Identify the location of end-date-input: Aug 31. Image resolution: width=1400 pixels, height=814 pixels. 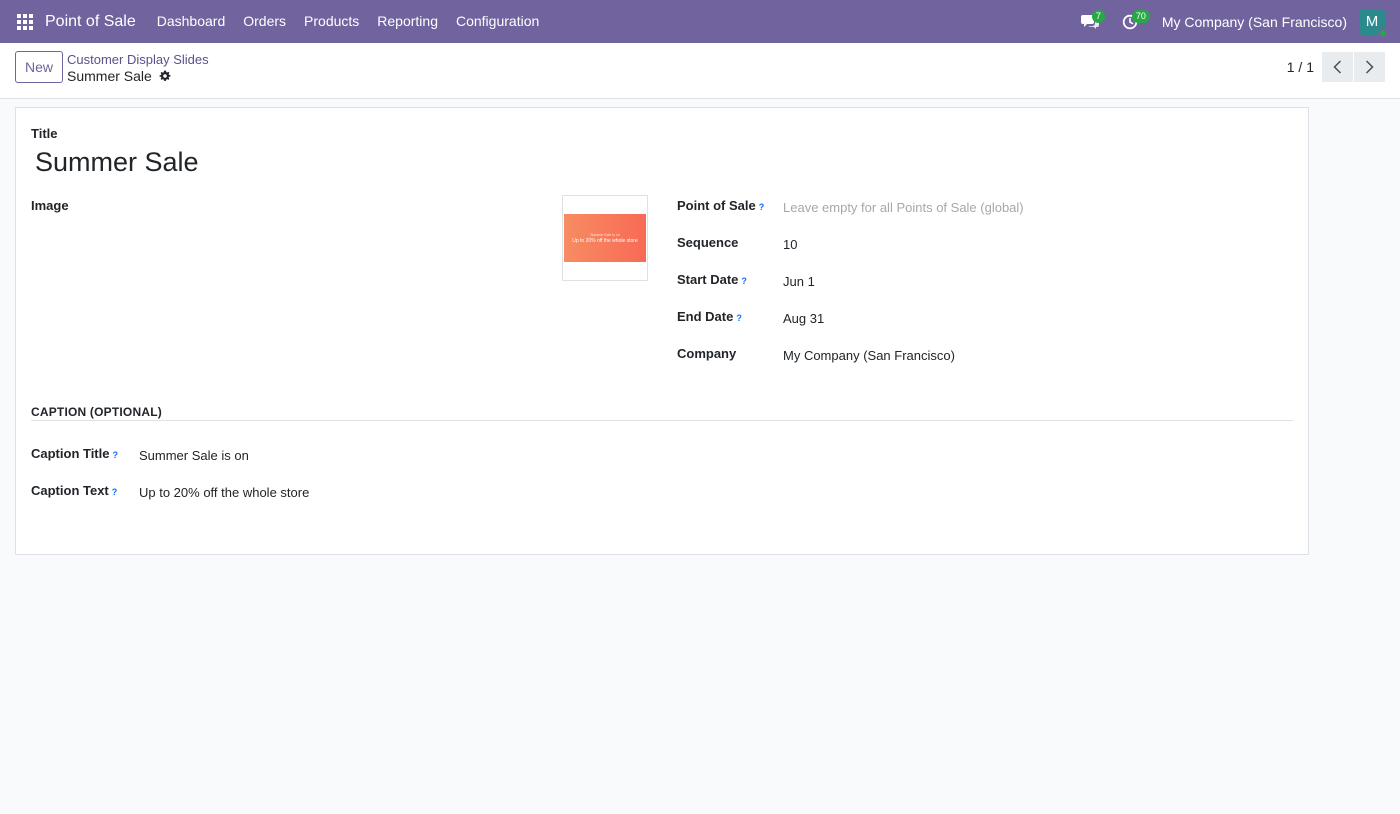
(803, 318).